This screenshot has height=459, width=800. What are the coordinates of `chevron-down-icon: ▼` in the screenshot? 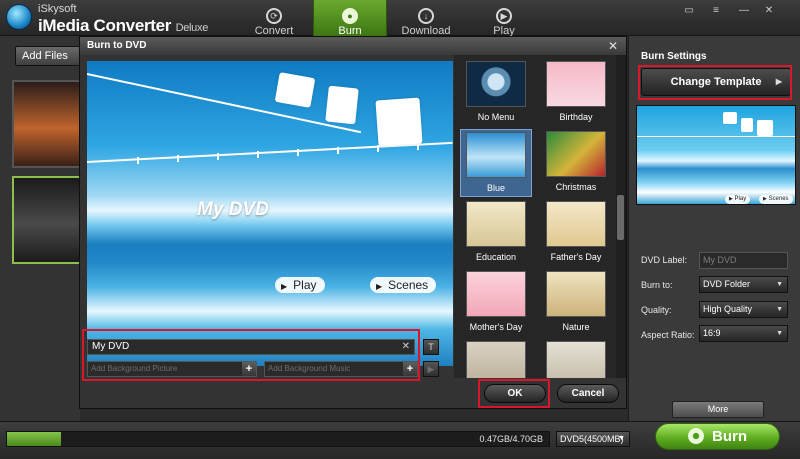 It's located at (779, 309).